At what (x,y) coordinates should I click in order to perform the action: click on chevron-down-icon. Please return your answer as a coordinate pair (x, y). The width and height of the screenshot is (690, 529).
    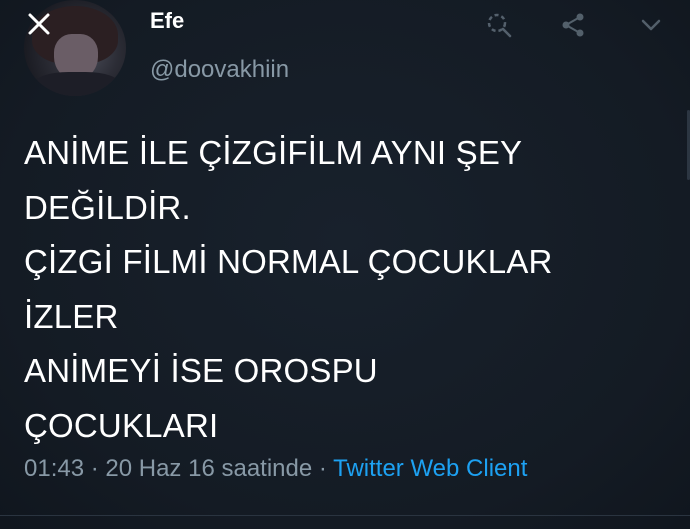
    Looking at the image, I should click on (651, 25).